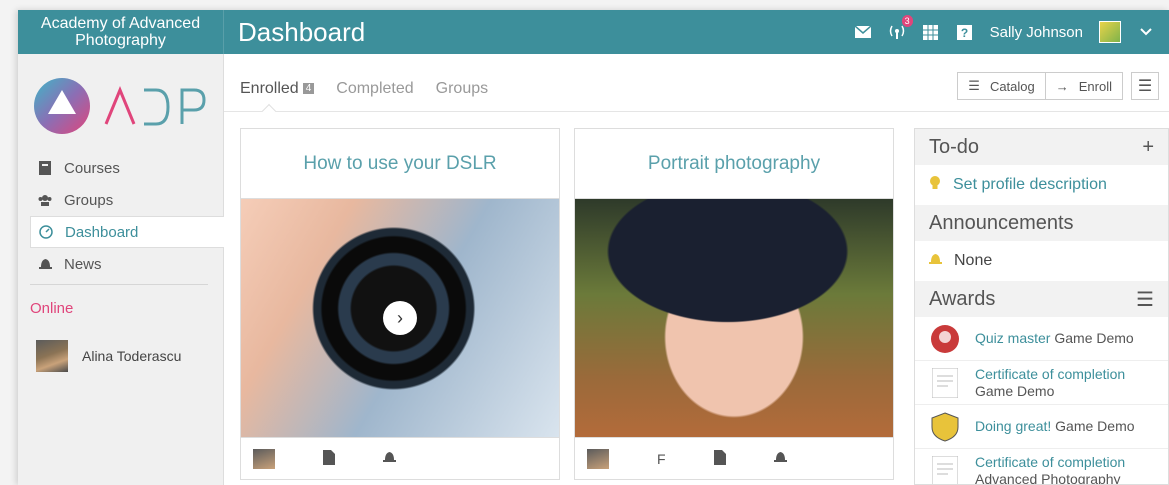 The image size is (1169, 485). I want to click on course-title: Portrait photography, so click(734, 164).